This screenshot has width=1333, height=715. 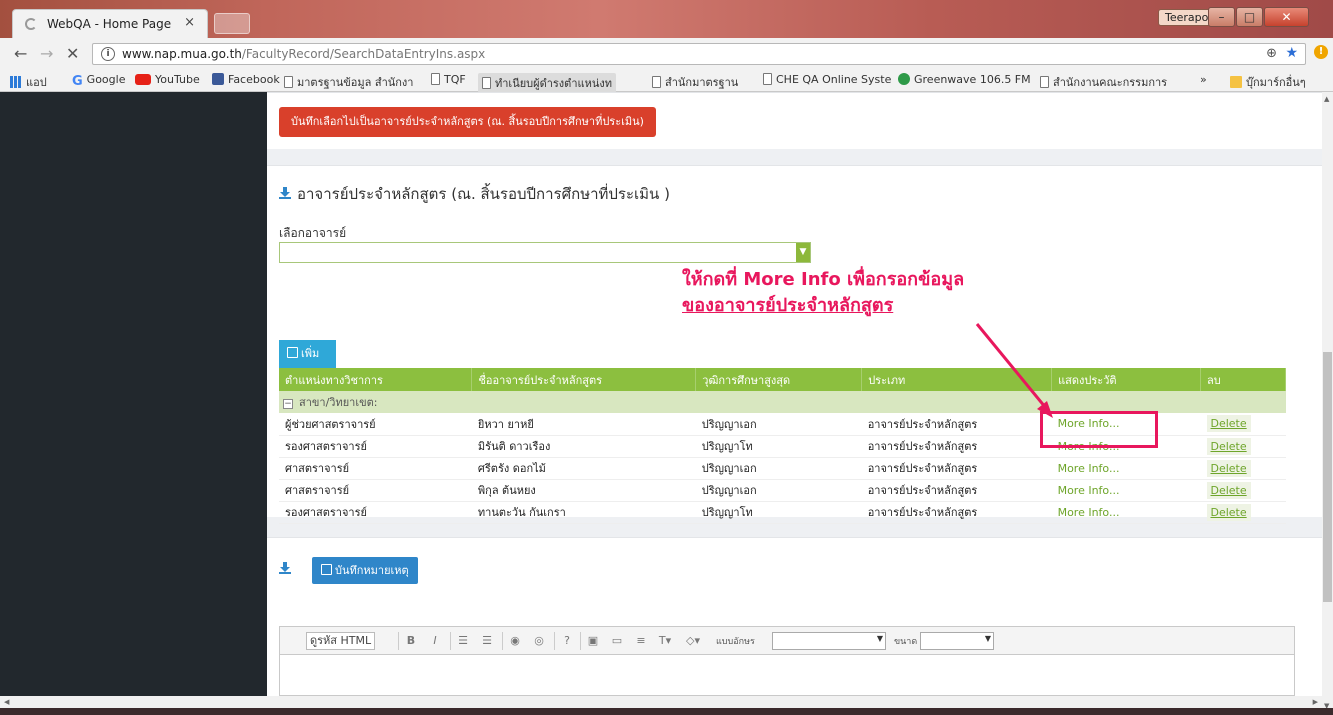 What do you see at coordinates (1099, 429) in the screenshot?
I see `more-info-highlight-box` at bounding box center [1099, 429].